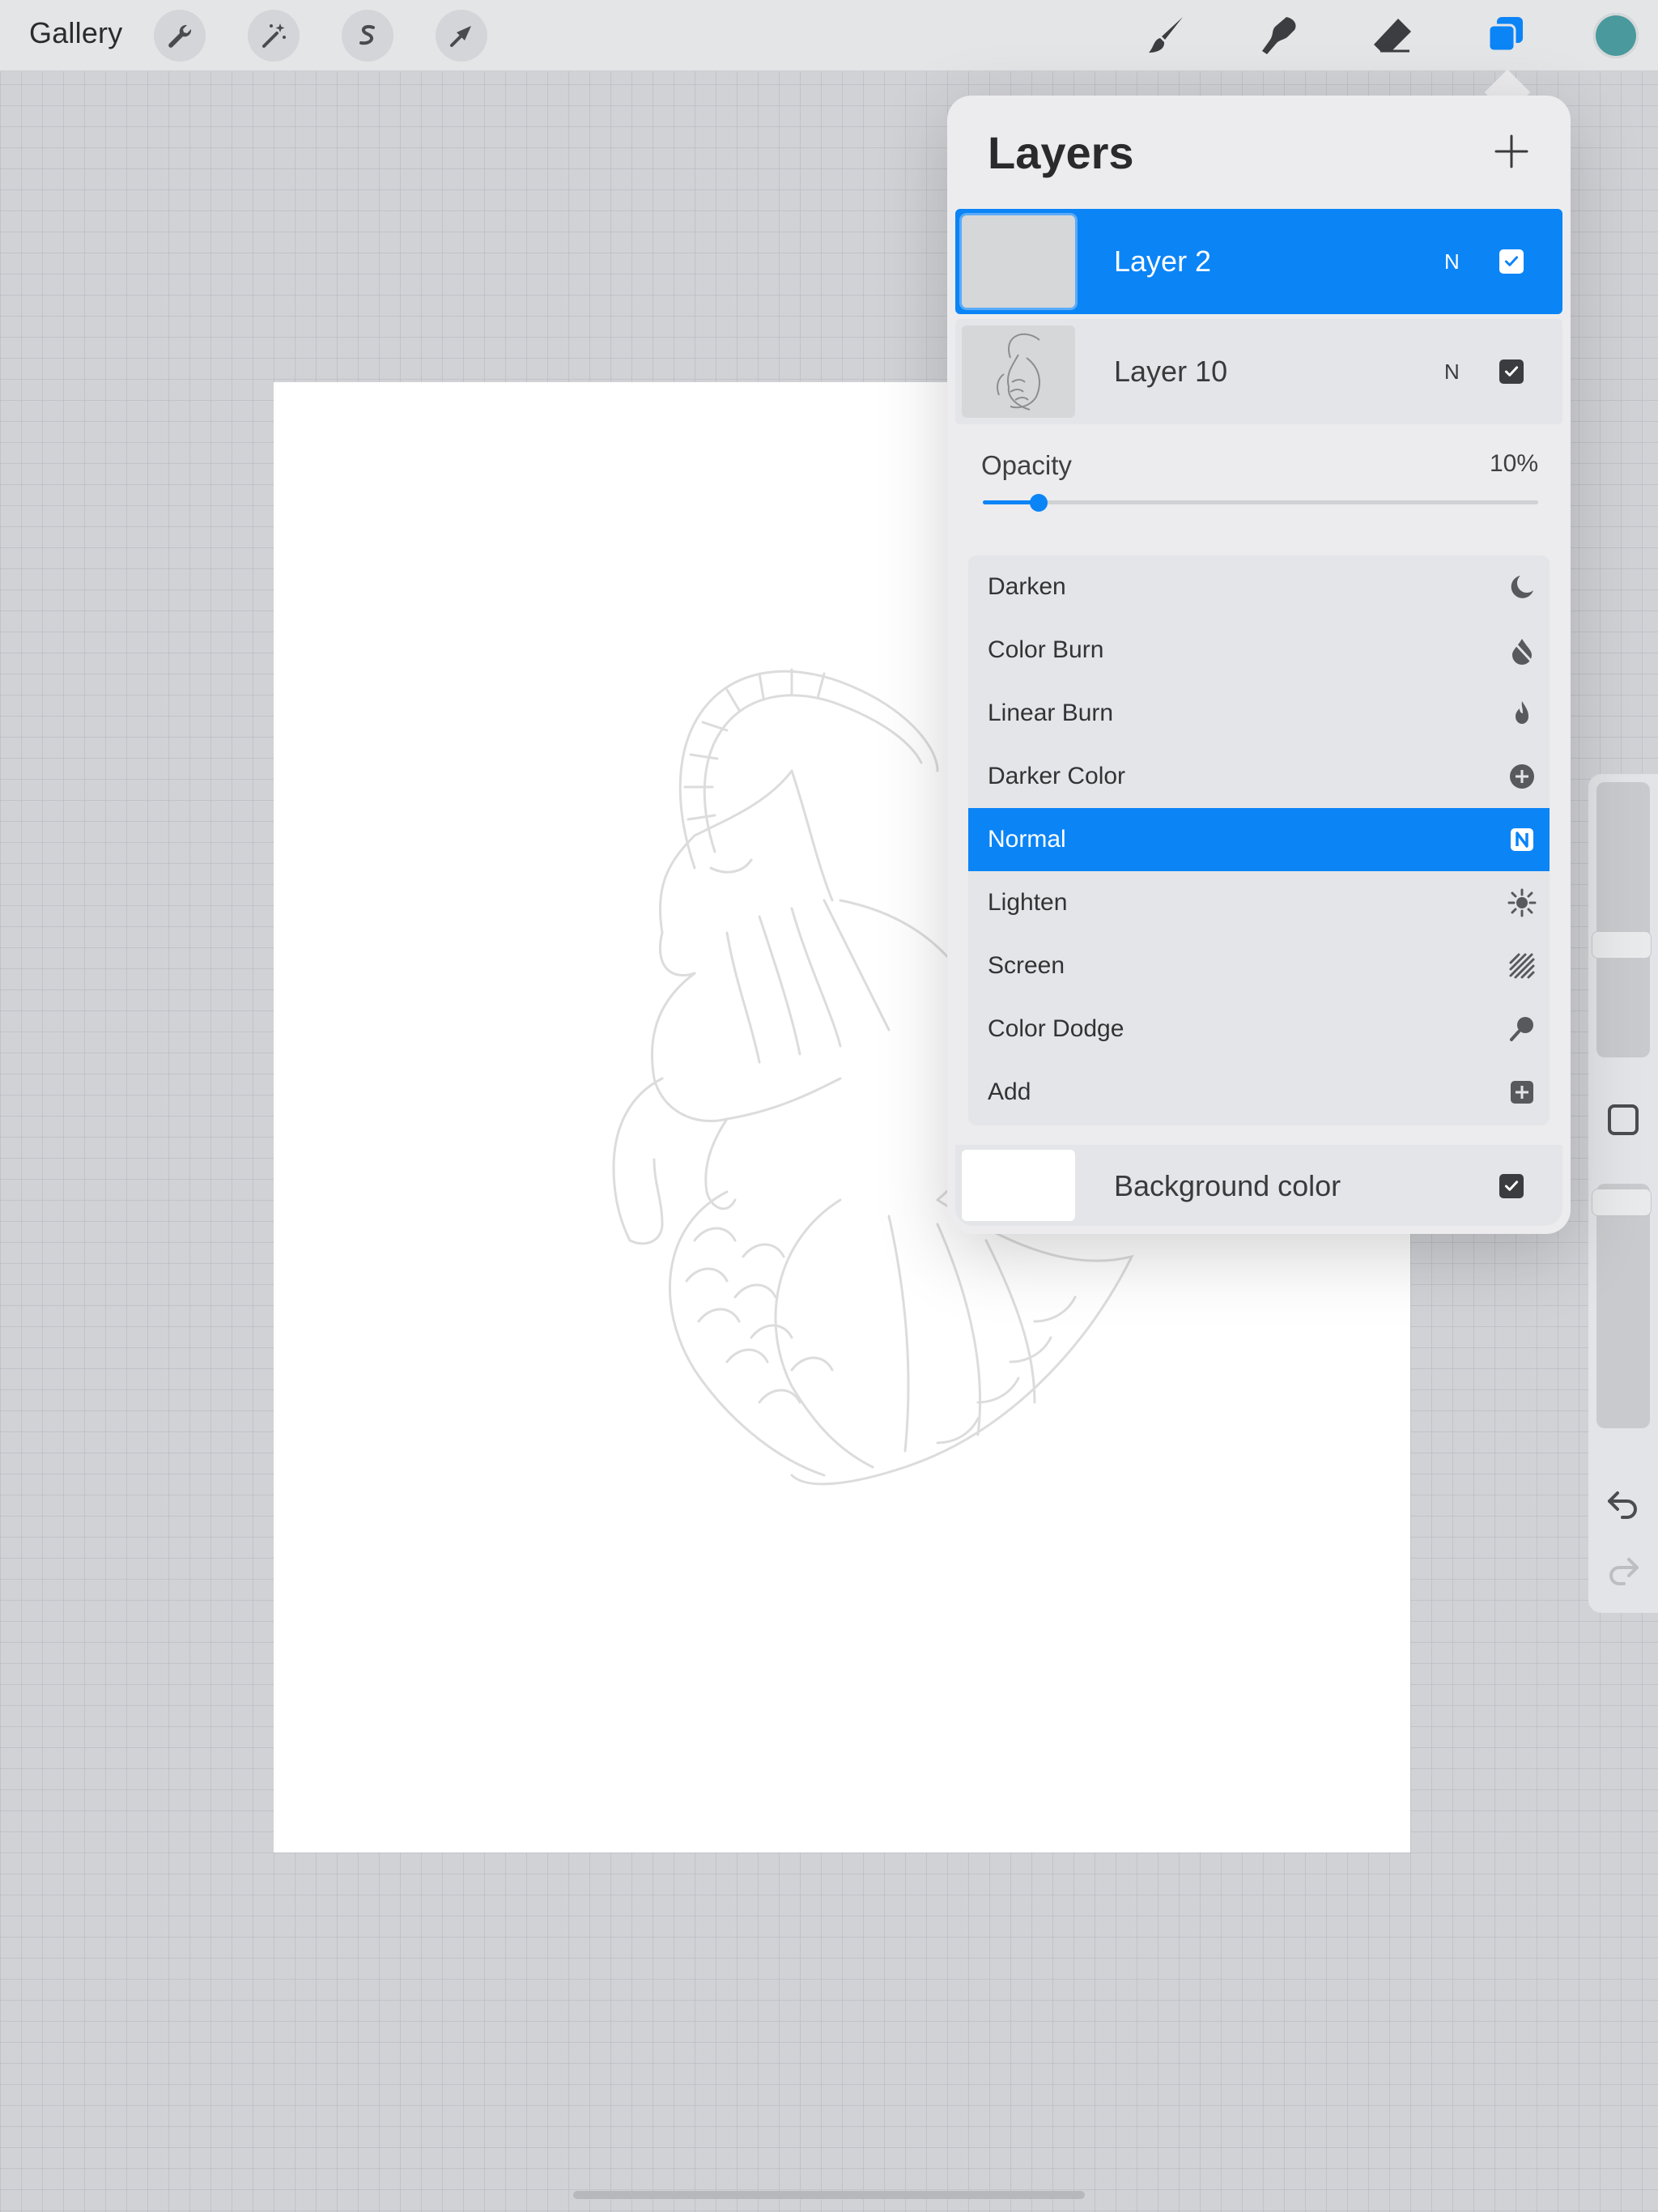 The width and height of the screenshot is (1658, 2212). I want to click on undo-icon, so click(1623, 1504).